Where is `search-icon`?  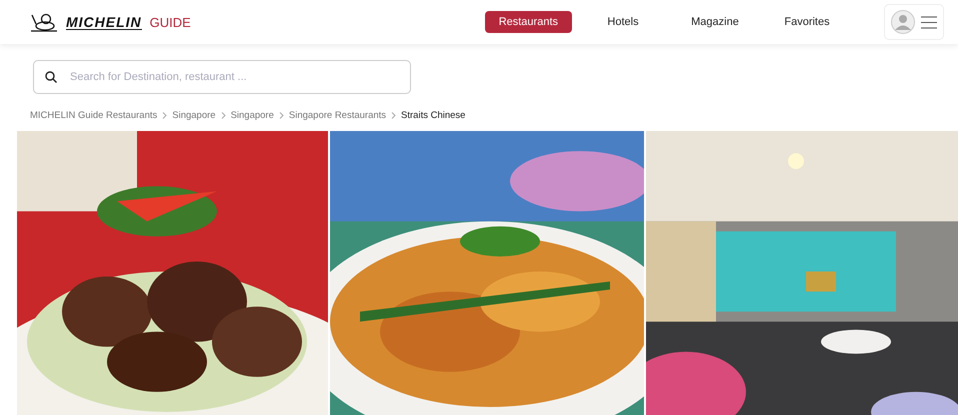
search-icon is located at coordinates (51, 77).